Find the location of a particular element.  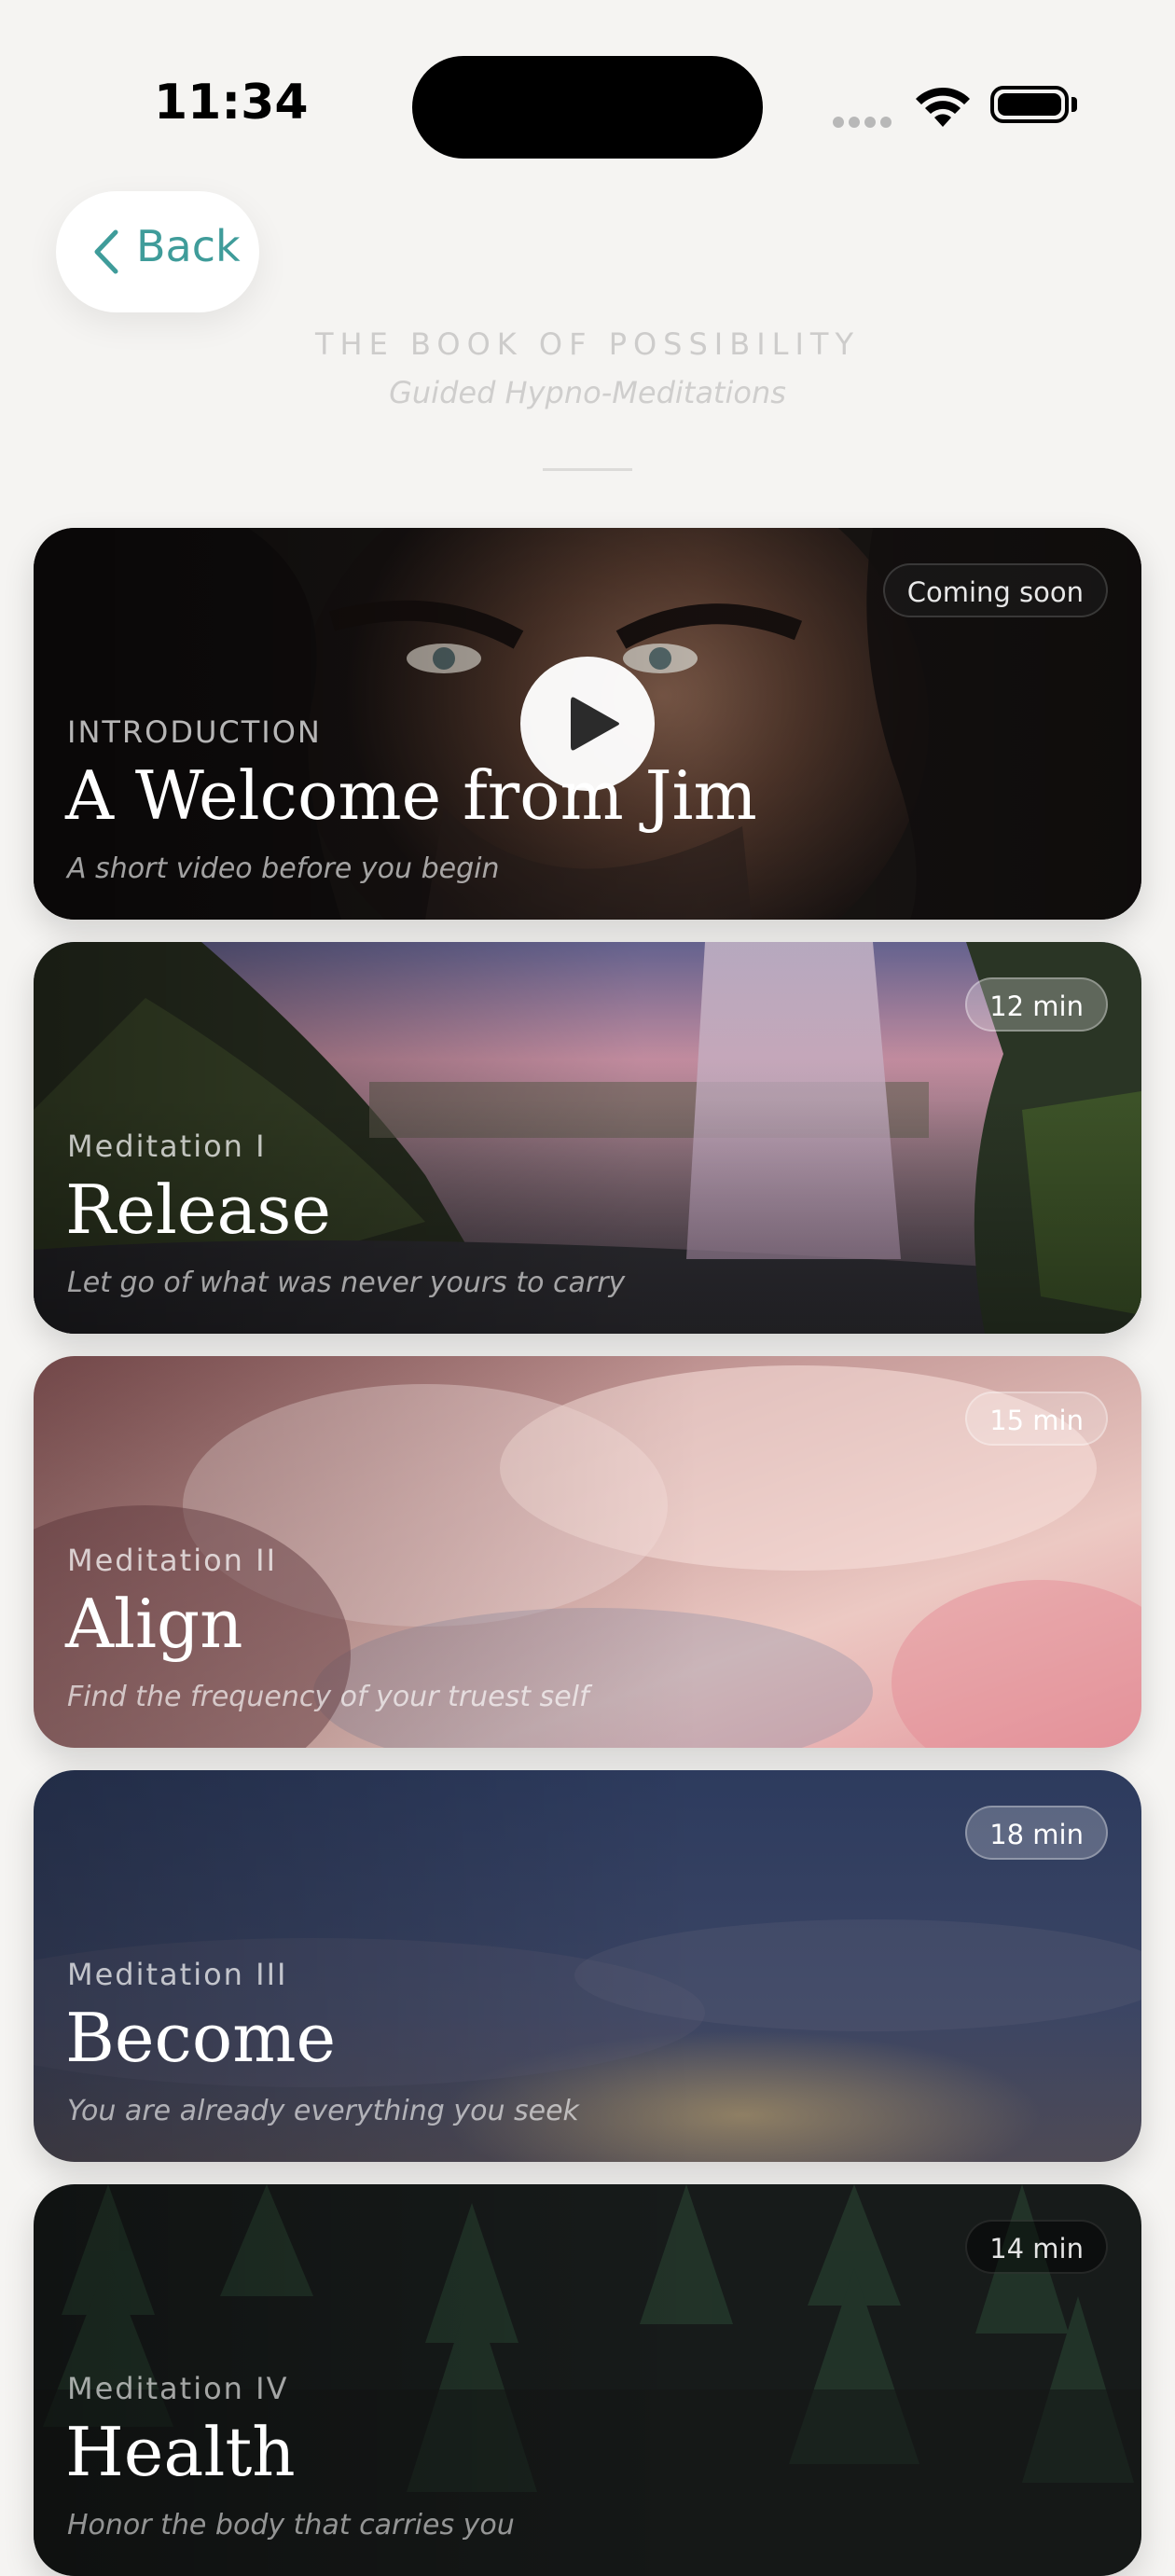

card-eyebrow: INTRODUCTION is located at coordinates (194, 732).